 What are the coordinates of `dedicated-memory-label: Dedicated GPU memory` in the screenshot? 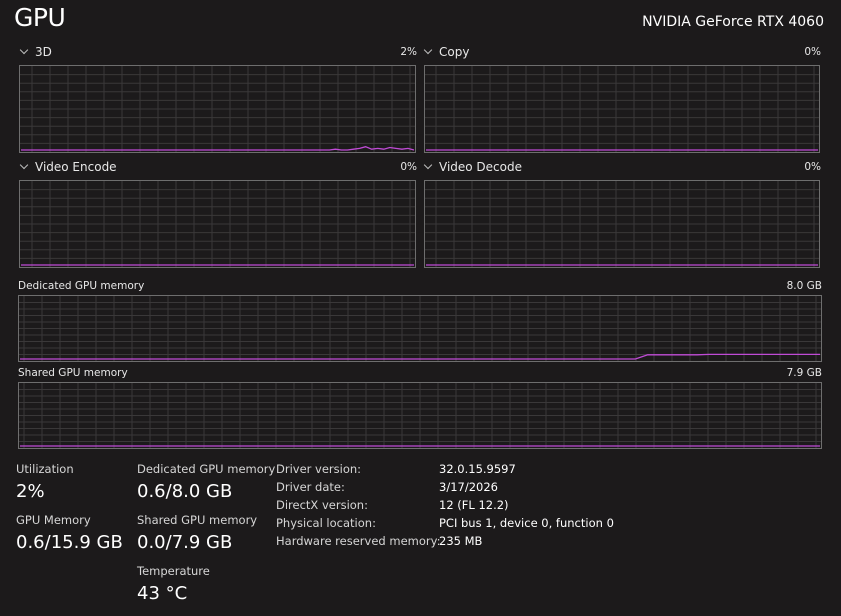 It's located at (206, 469).